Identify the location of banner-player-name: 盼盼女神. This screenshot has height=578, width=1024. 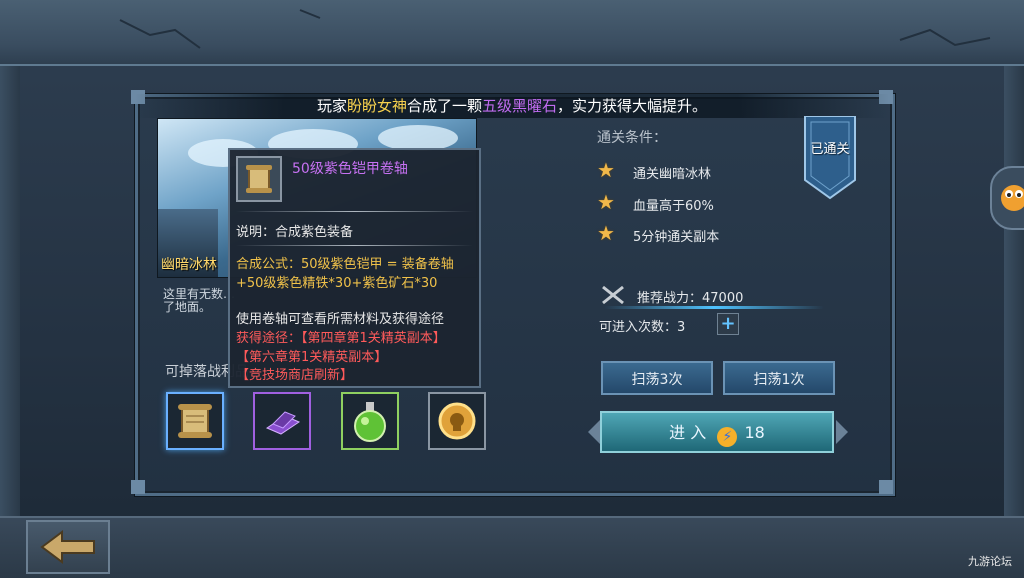
(376, 106).